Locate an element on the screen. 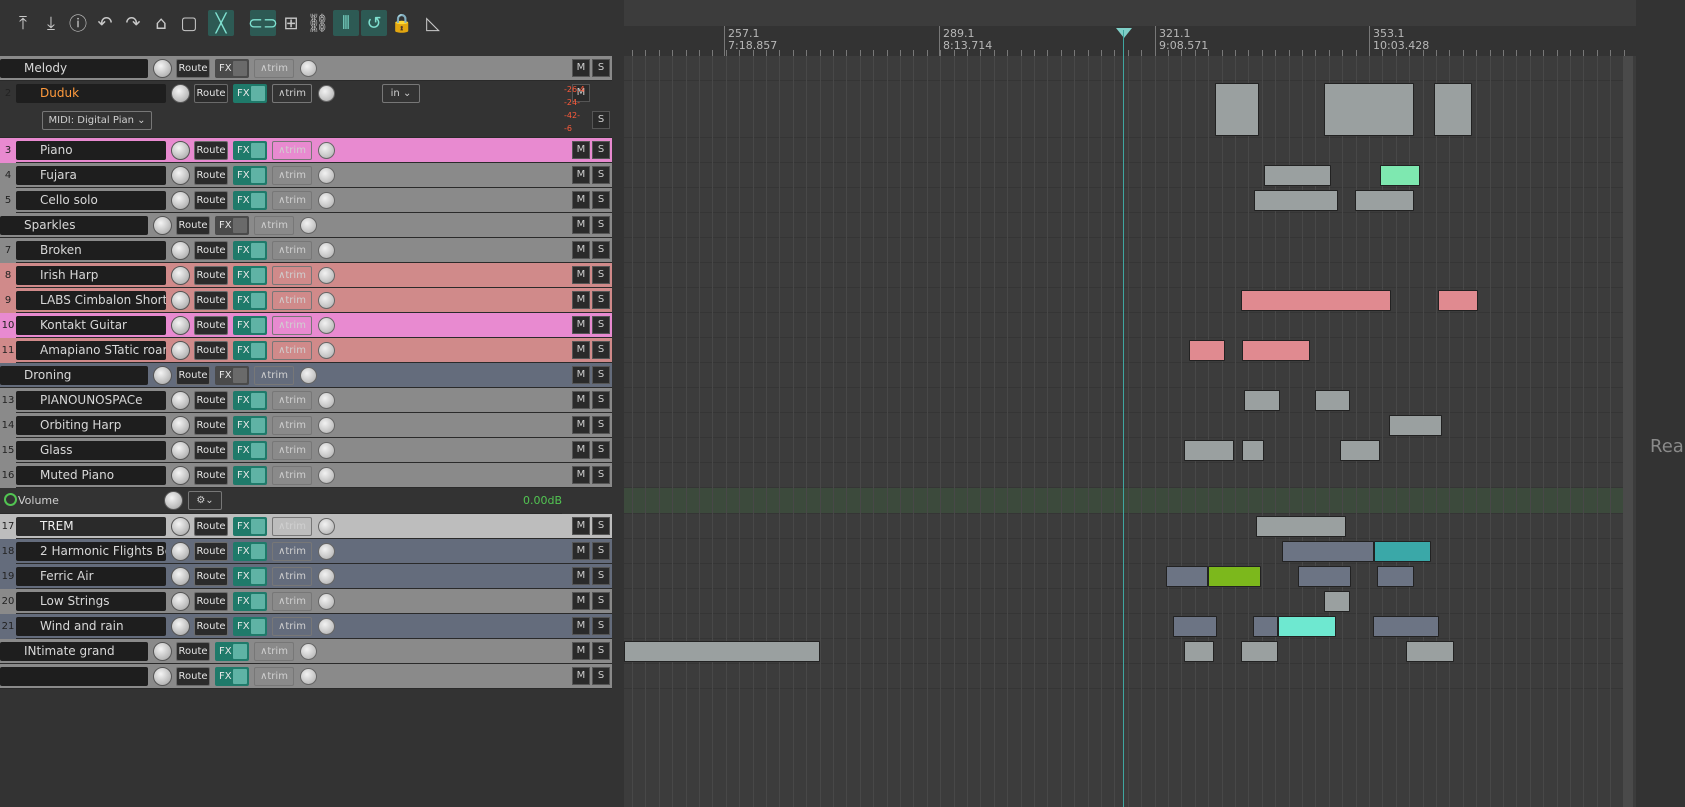 Image resolution: width=1685 pixels, height=807 pixels. track-row: 9 LABS Cimbalon Short Route FX ∧trim M S is located at coordinates (306, 300).